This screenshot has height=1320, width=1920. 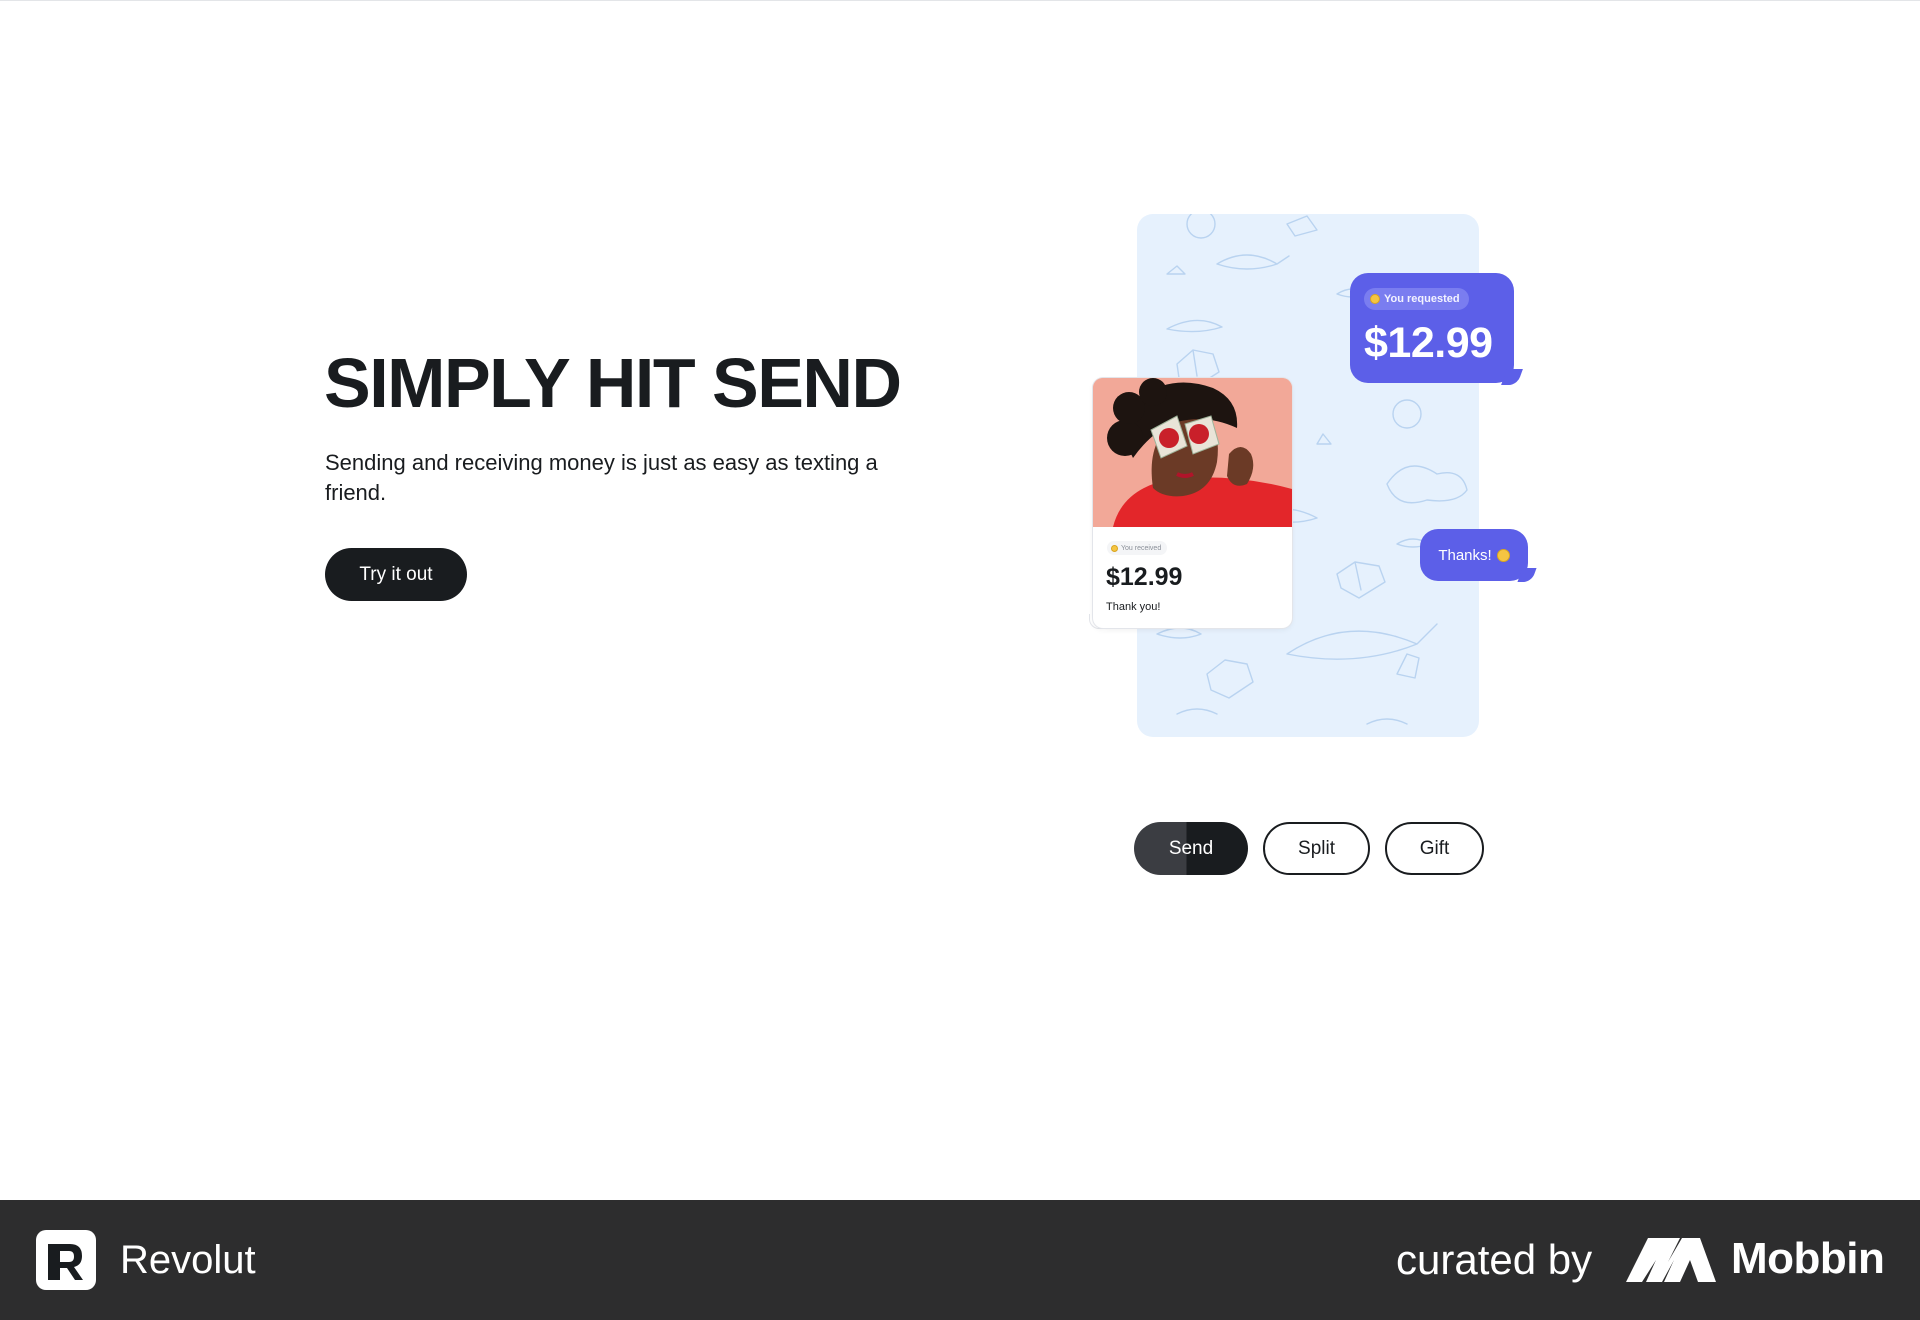 I want to click on curated-by-label: curated by, so click(x=1494, y=1259).